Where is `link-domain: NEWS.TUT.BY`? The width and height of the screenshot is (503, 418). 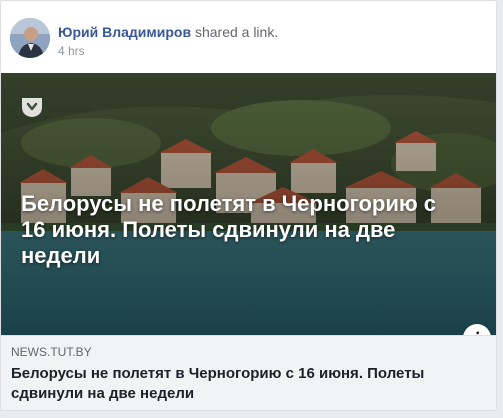
link-domain: NEWS.TUT.BY is located at coordinates (51, 352).